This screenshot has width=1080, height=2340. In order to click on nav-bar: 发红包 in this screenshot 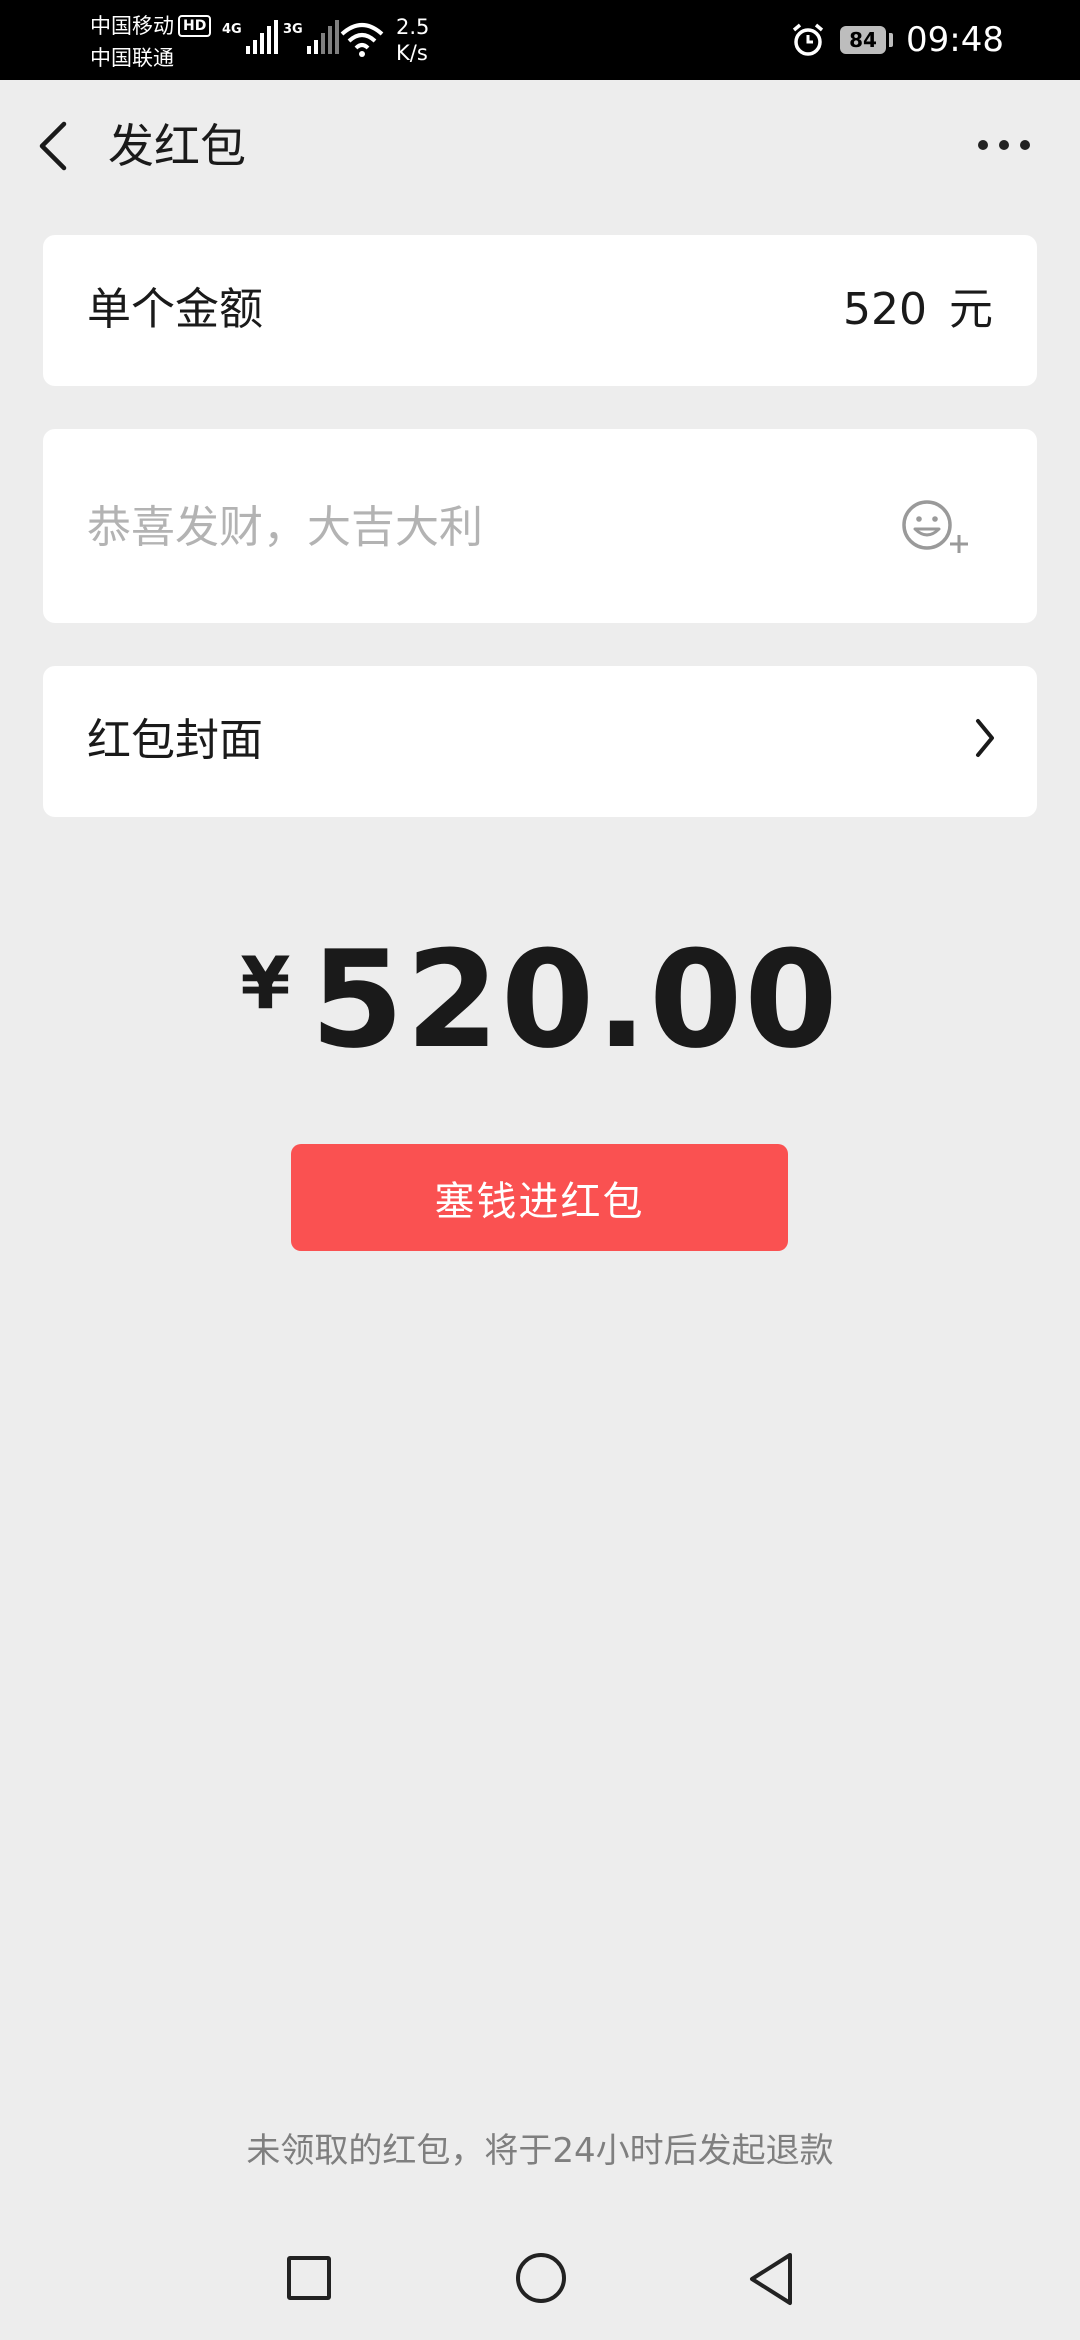, I will do `click(540, 146)`.